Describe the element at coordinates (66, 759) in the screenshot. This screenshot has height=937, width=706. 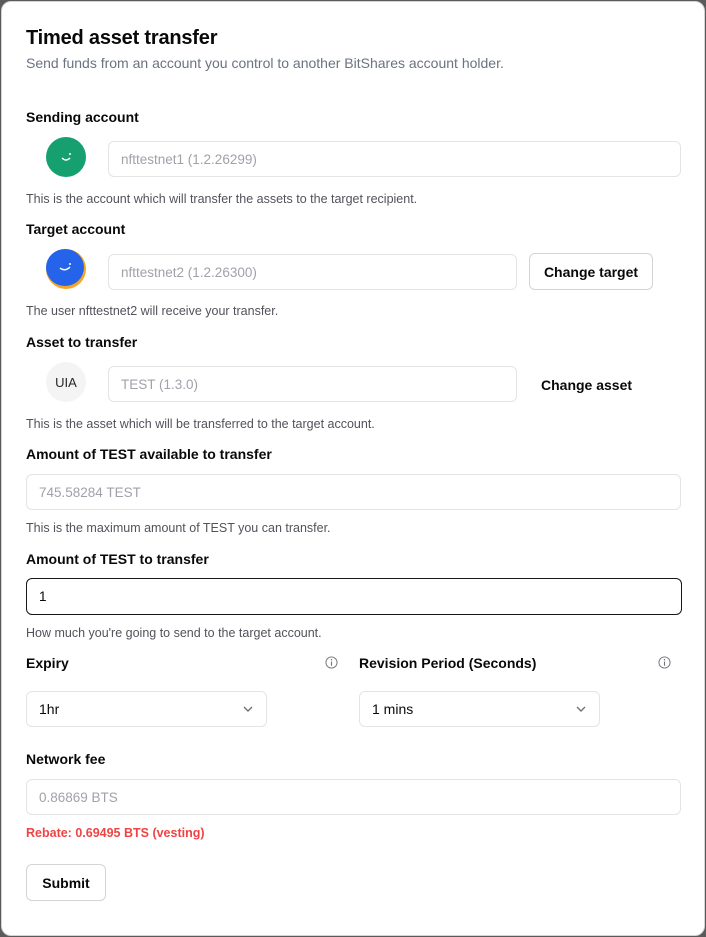
I see `network-fee-label: Network fee` at that location.